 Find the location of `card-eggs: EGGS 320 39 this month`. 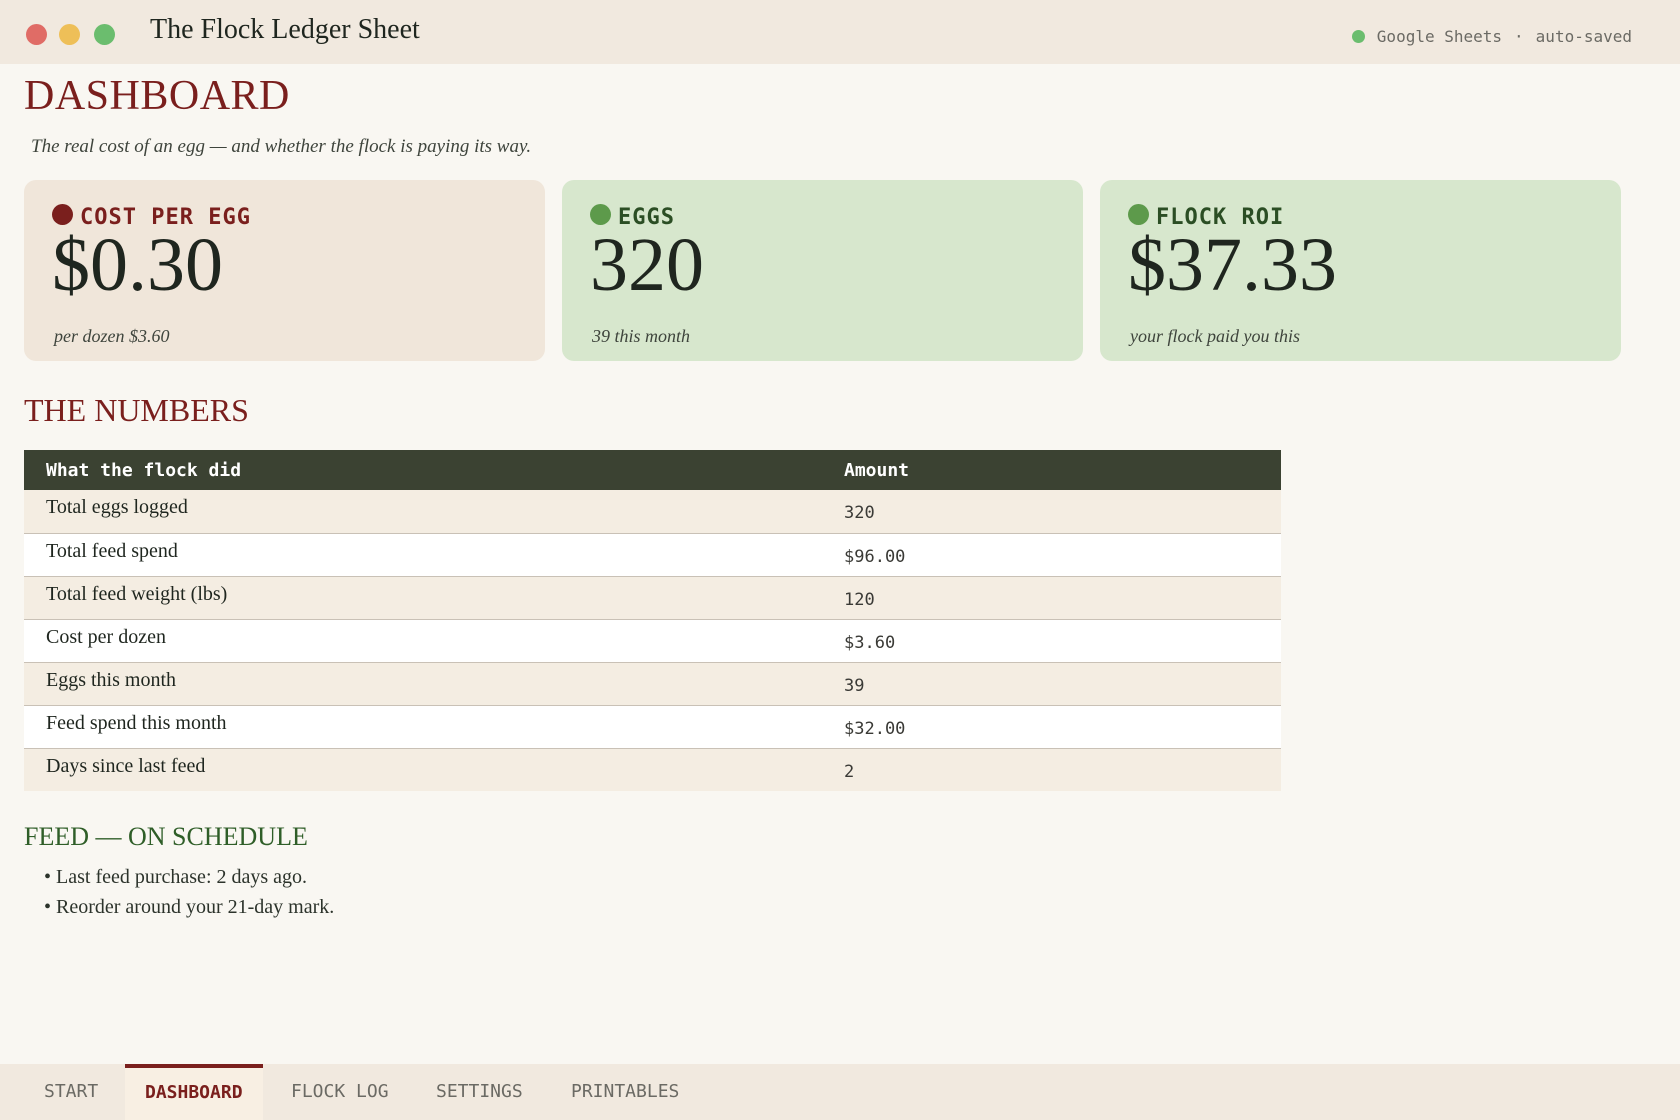

card-eggs: EGGS 320 39 this month is located at coordinates (822, 270).